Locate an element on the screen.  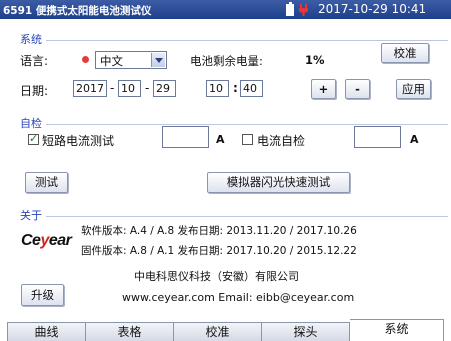
app-title: 6591 便携式太阳能电池测试仪 is located at coordinates (77, 11).